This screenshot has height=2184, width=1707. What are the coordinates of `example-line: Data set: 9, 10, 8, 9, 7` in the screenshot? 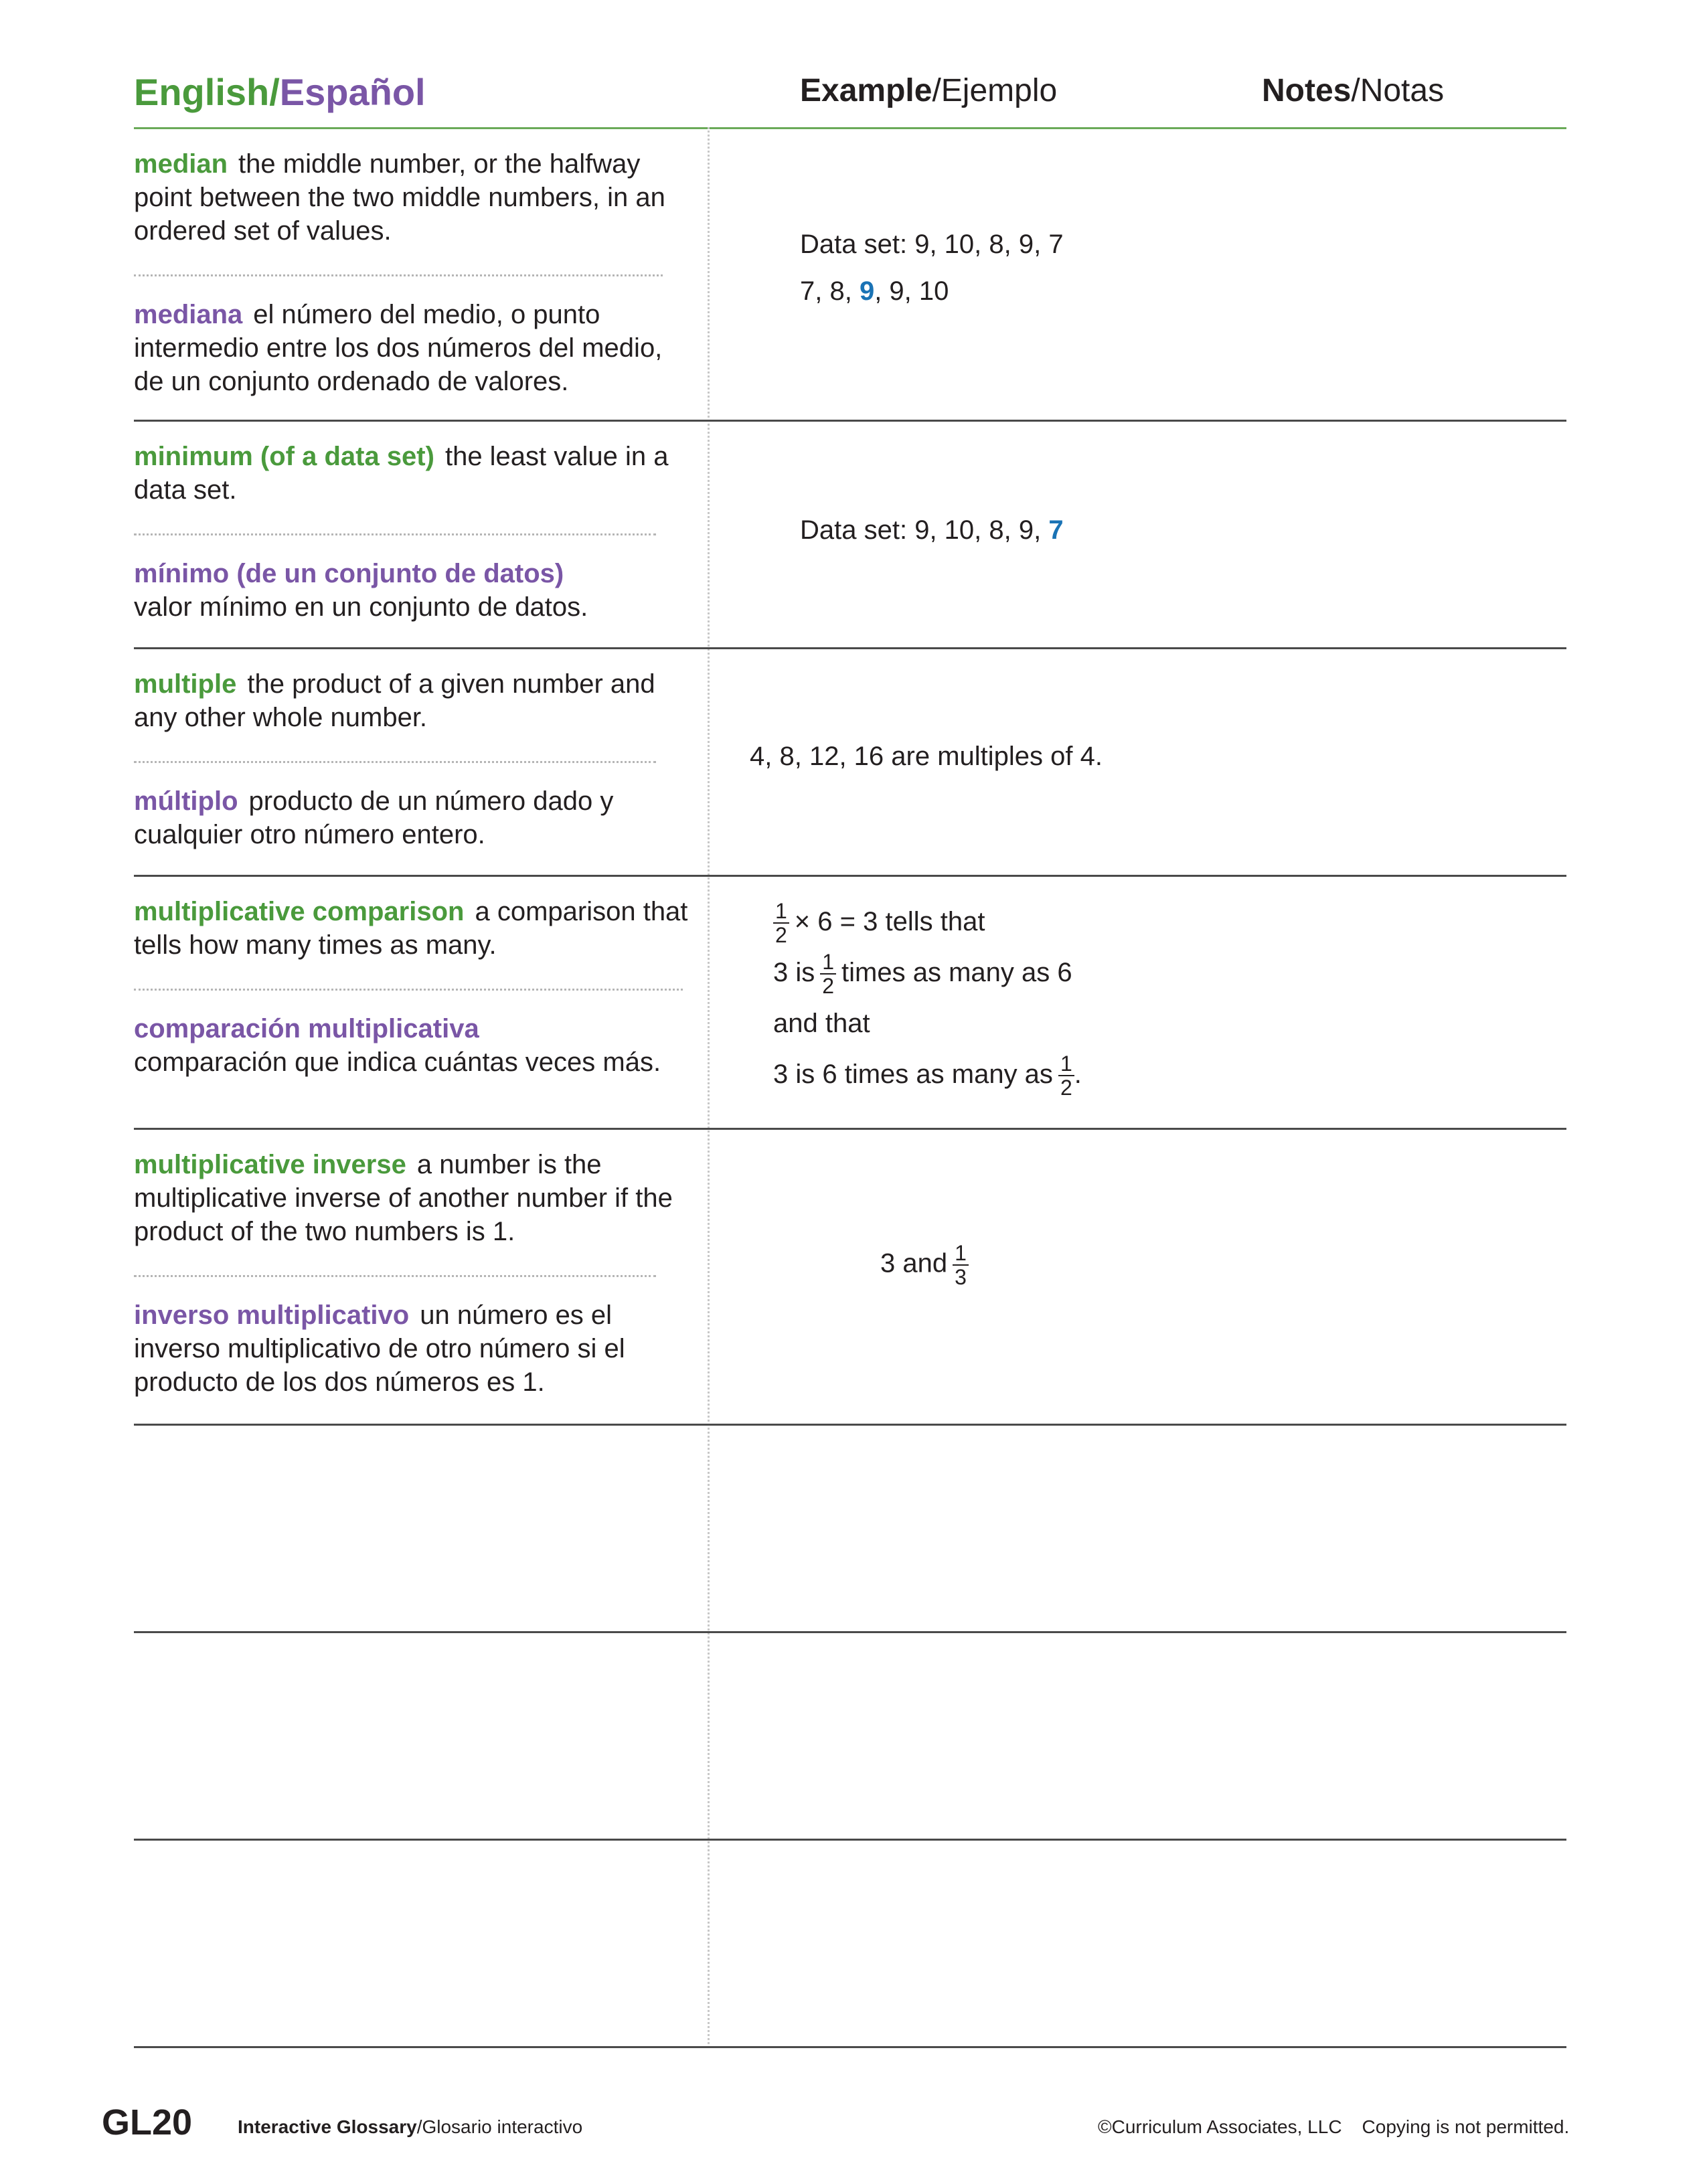 It's located at (932, 244).